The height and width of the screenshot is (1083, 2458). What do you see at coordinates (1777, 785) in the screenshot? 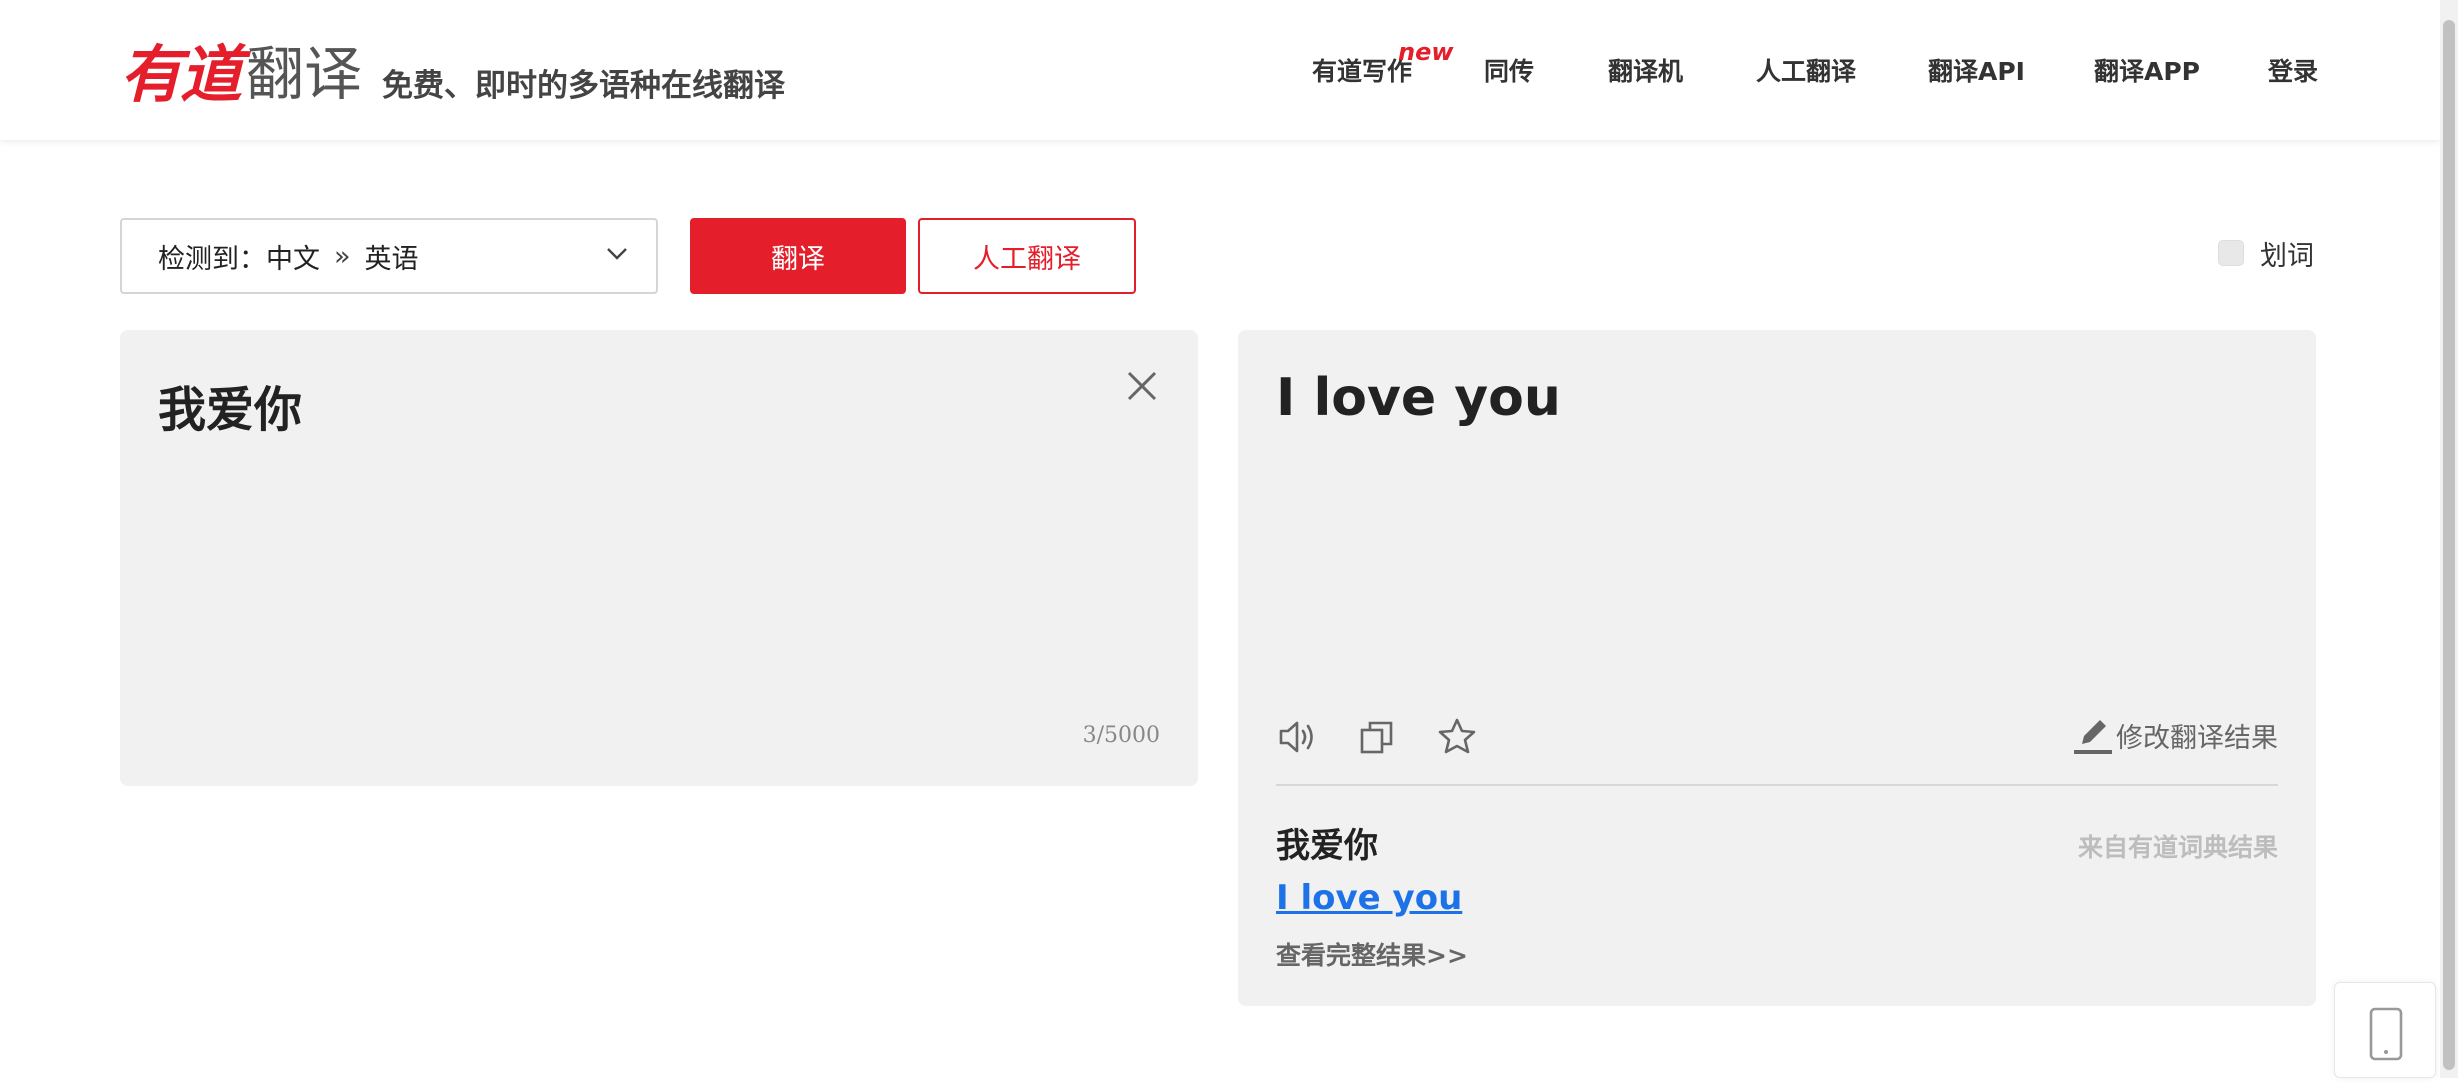
I see `divider` at bounding box center [1777, 785].